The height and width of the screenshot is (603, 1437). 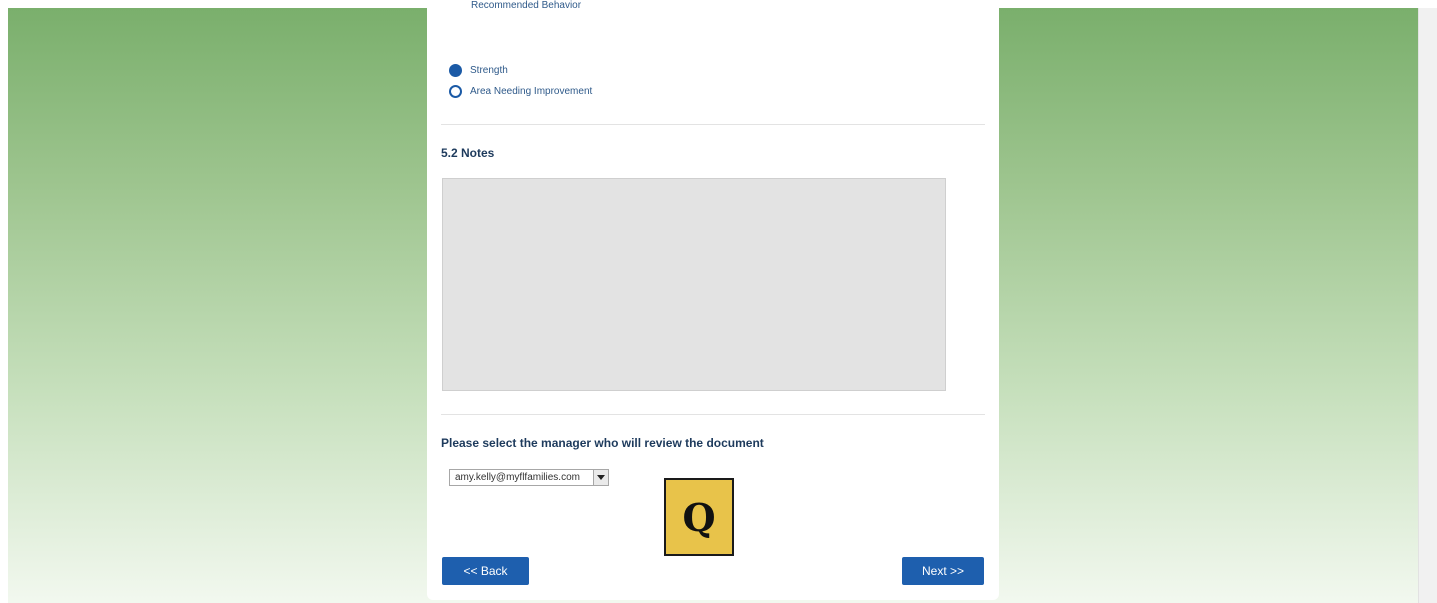 What do you see at coordinates (455, 70) in the screenshot?
I see `radio-checked-icon` at bounding box center [455, 70].